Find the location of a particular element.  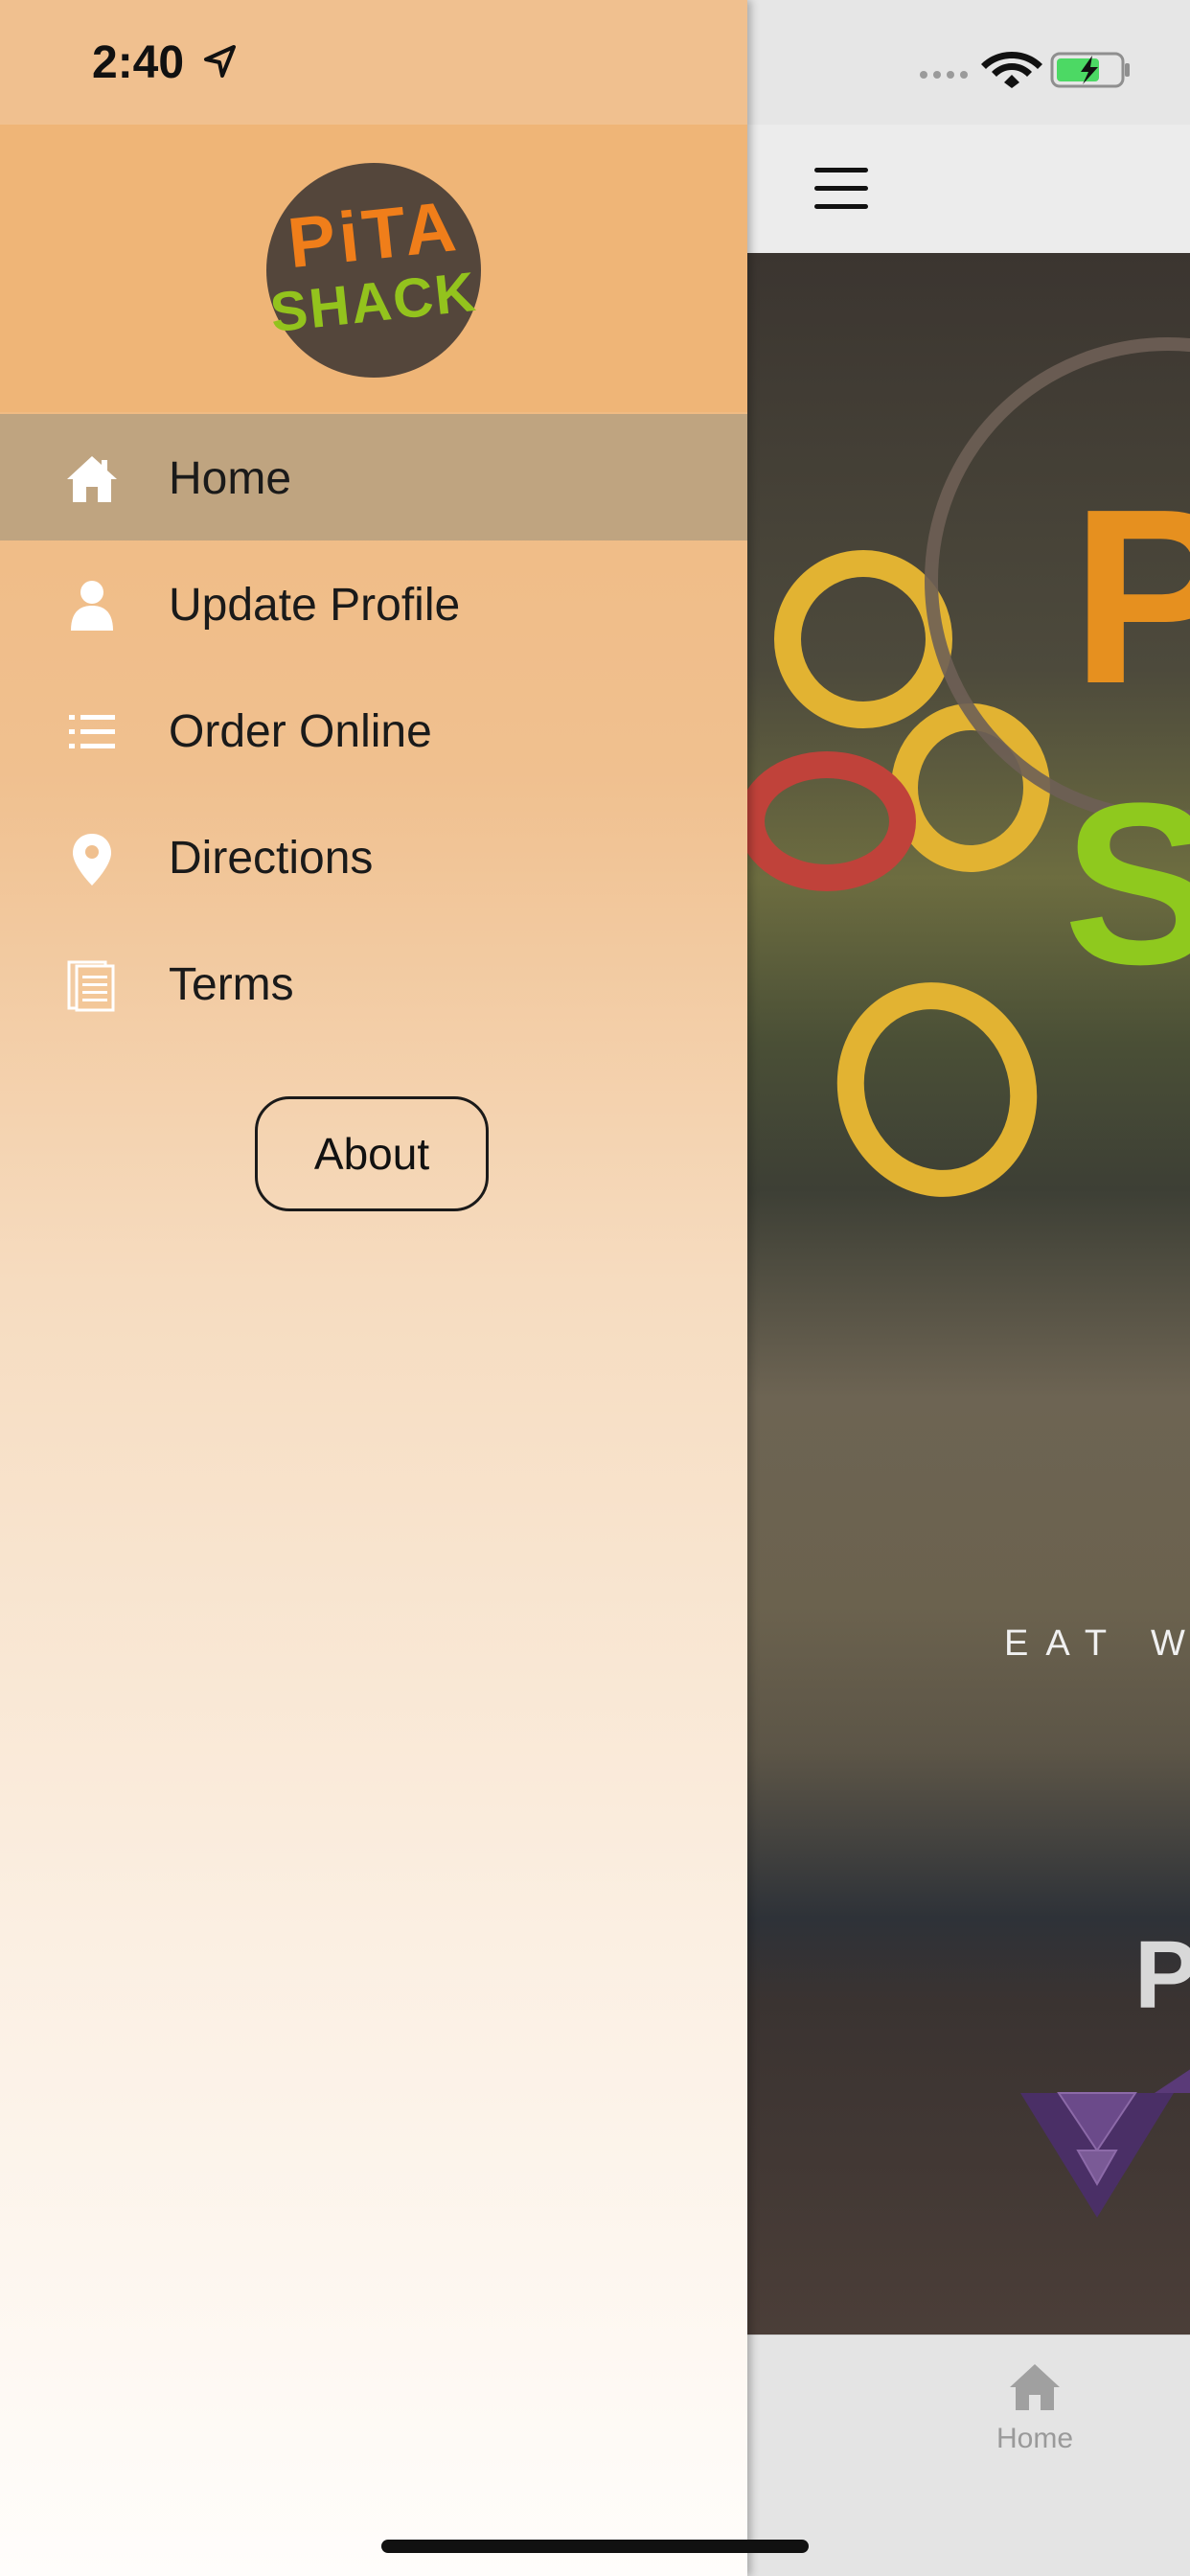

home-indicator is located at coordinates (595, 2546).